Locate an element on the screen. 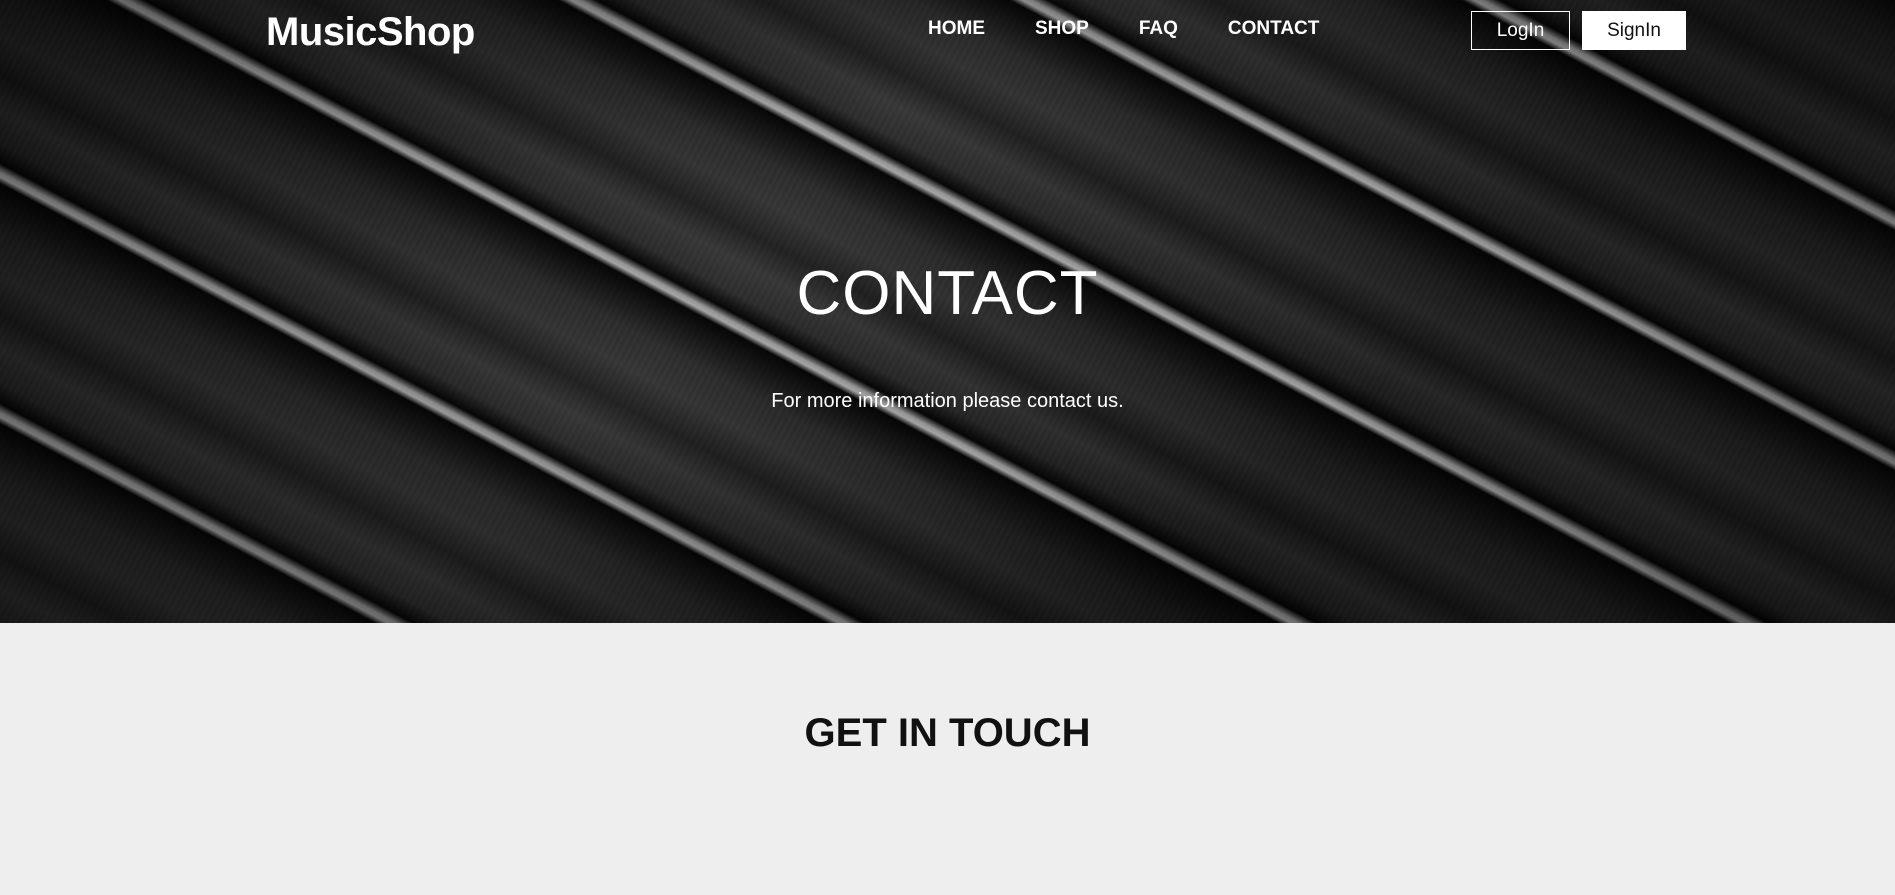 The width and height of the screenshot is (1895, 895). page-title: CONTACT is located at coordinates (947, 293).